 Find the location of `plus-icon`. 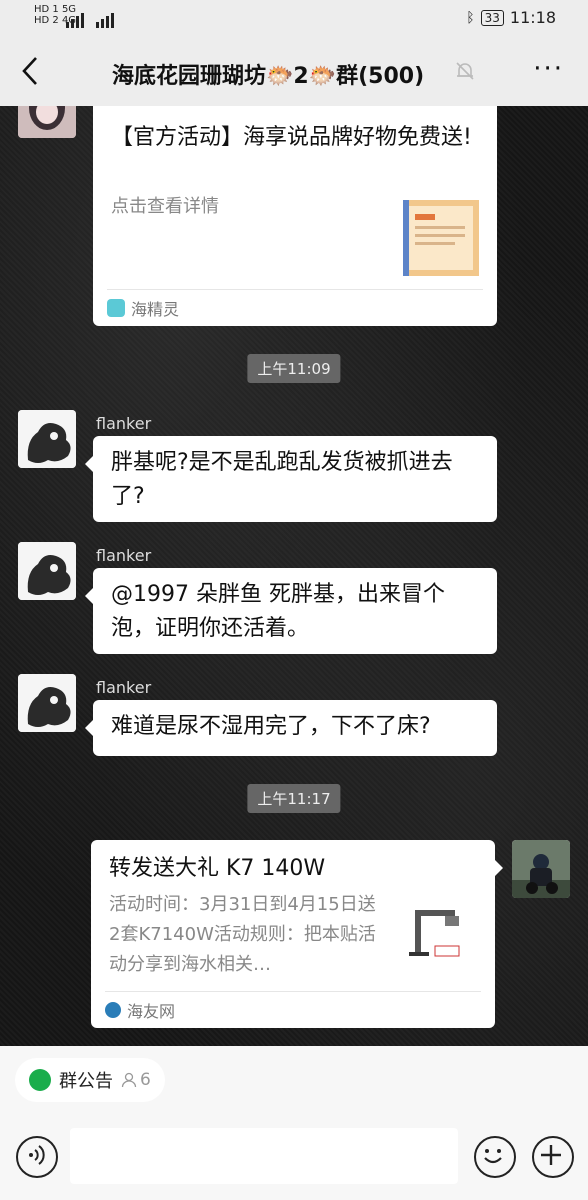

plus-icon is located at coordinates (550, 1154).